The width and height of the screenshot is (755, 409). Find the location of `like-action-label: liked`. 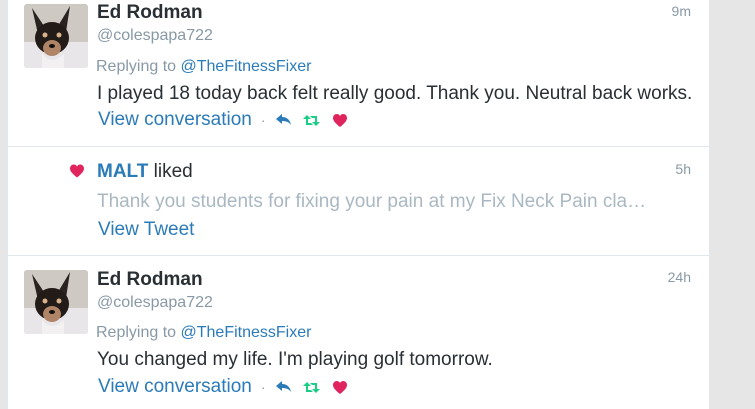

like-action-label: liked is located at coordinates (173, 171).